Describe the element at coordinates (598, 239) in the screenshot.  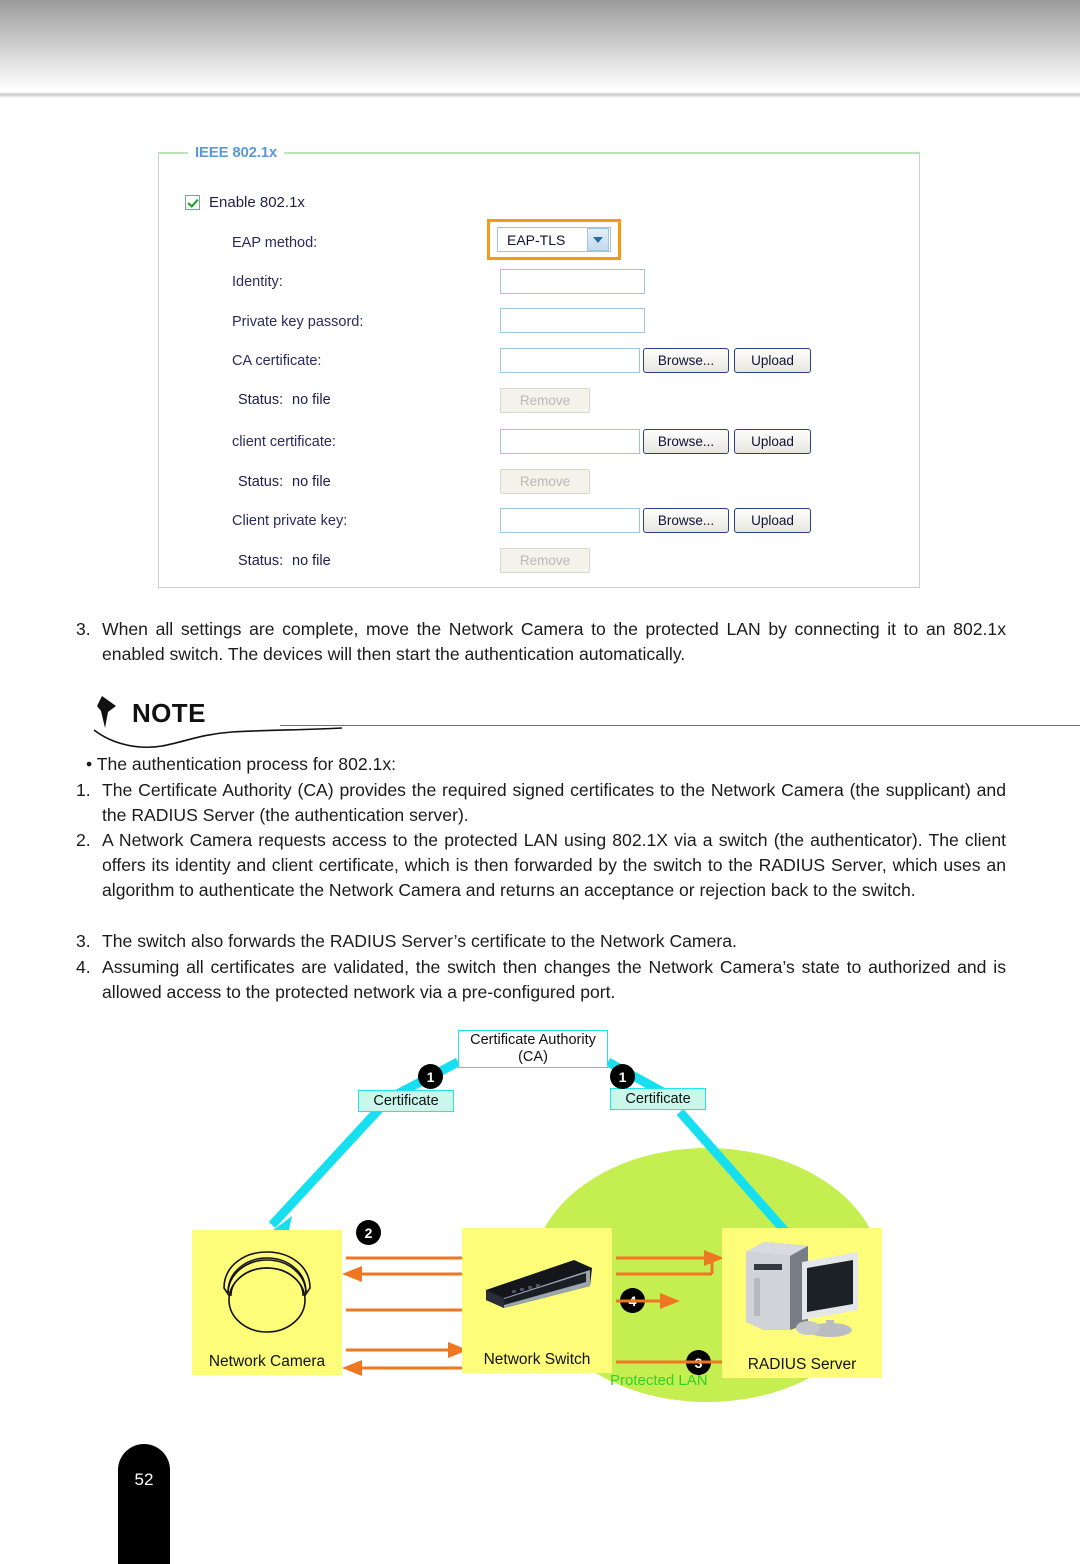
I see `chevron-down-icon` at that location.